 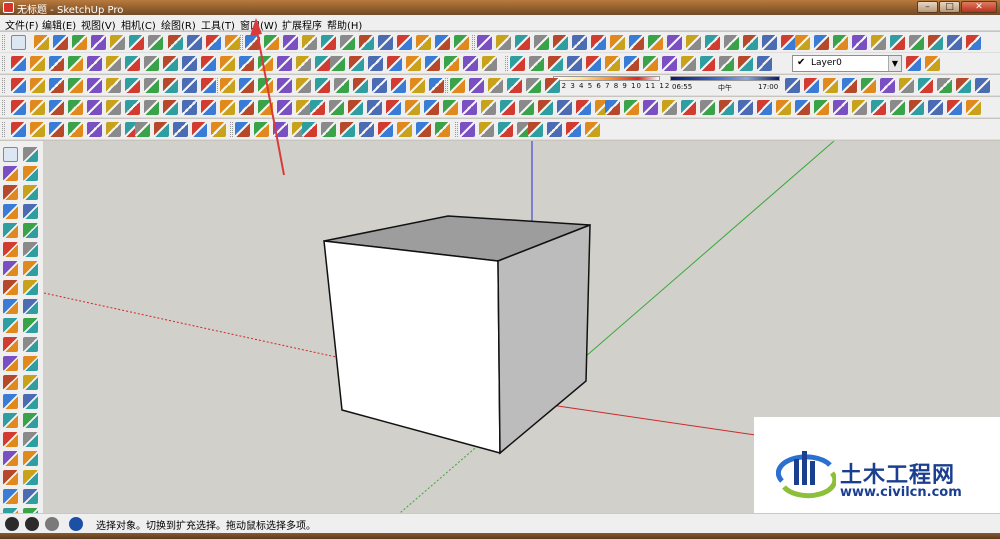 I want to click on menu-view: 视图(V), so click(x=98, y=24).